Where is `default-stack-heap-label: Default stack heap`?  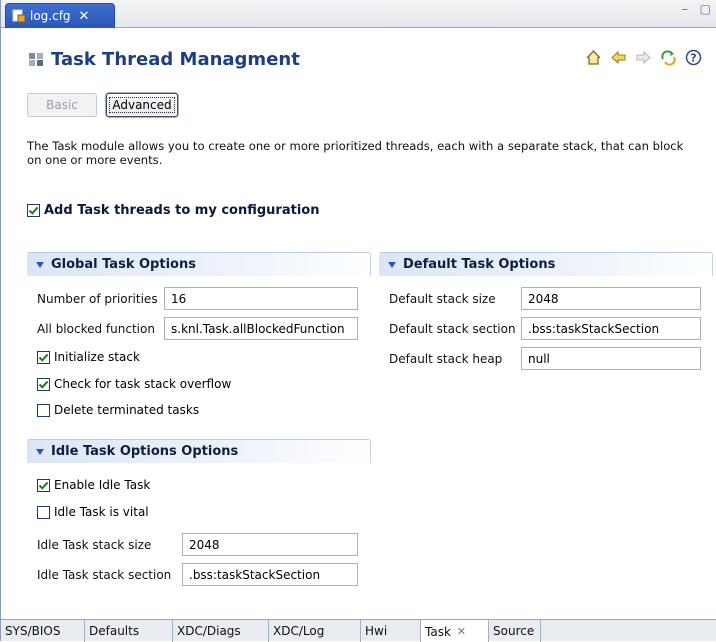
default-stack-heap-label: Default stack heap is located at coordinates (446, 359).